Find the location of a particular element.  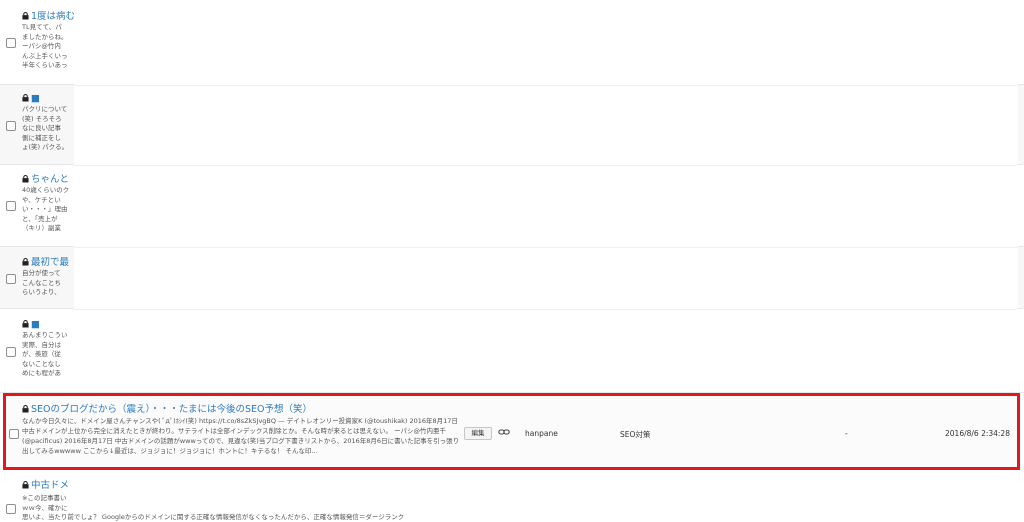

post-title-link: 最初で最 is located at coordinates (48, 263).